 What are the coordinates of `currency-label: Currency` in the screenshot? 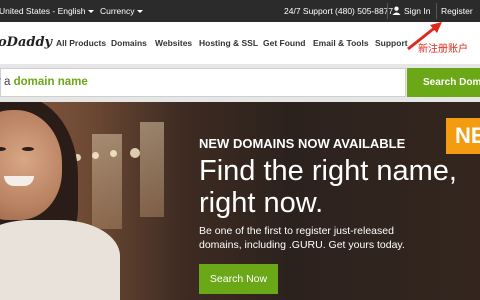 It's located at (117, 11).